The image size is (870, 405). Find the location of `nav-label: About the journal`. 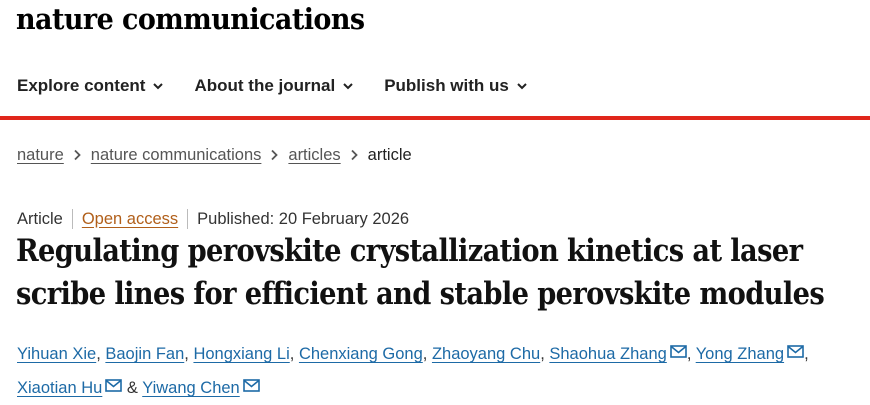

nav-label: About the journal is located at coordinates (265, 85).